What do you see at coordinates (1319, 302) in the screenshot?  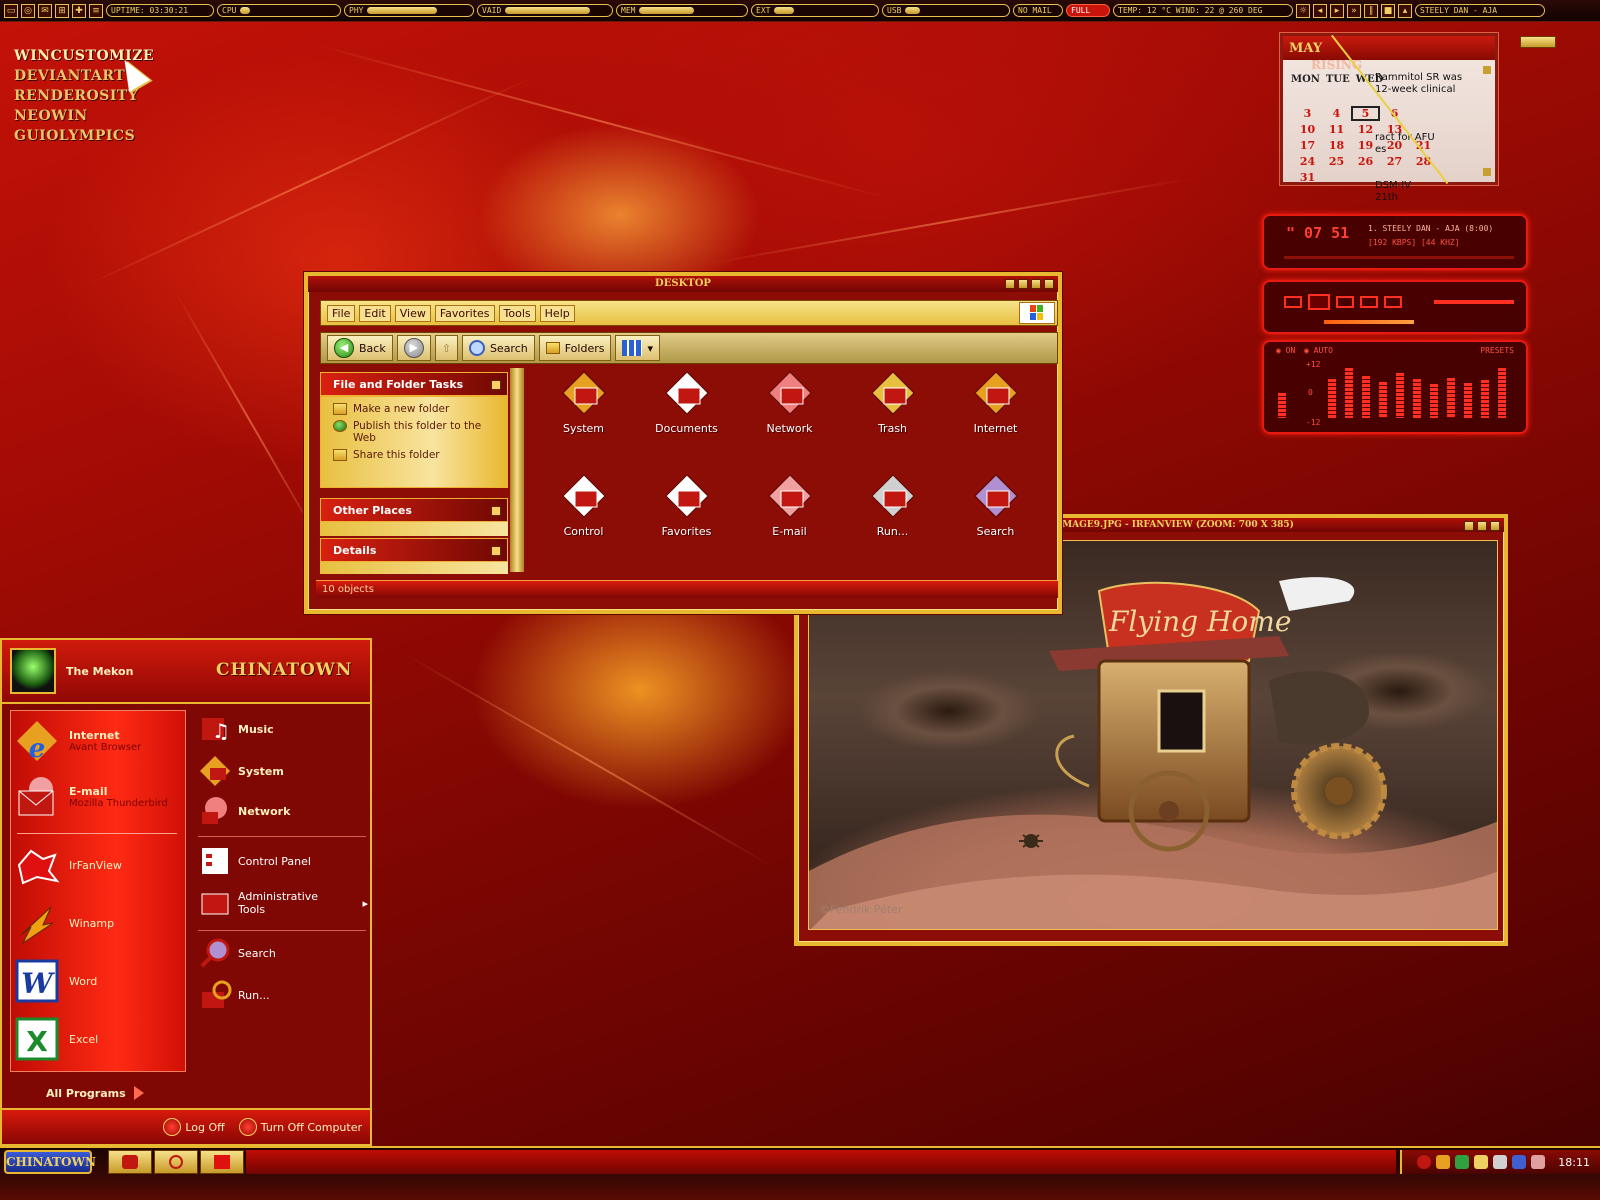 I see `play-button` at bounding box center [1319, 302].